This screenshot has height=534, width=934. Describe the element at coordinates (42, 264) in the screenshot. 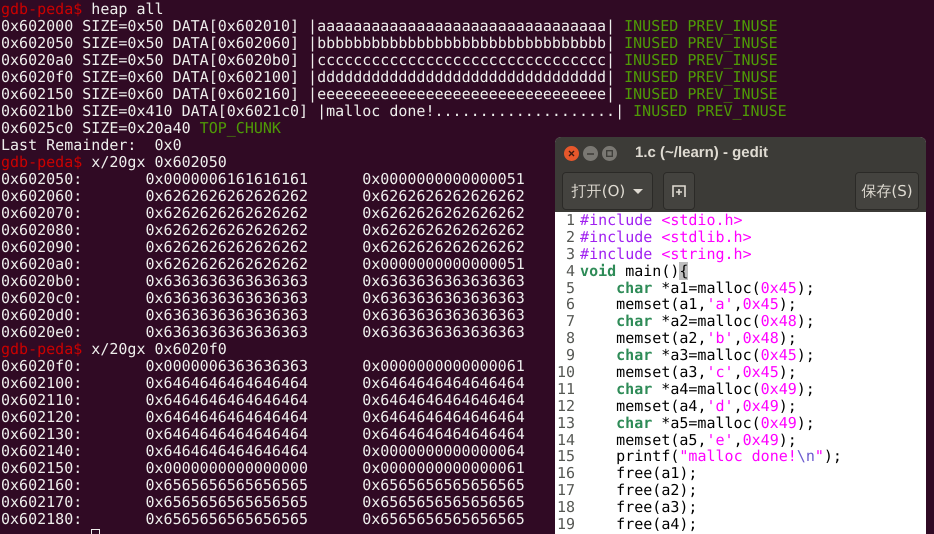

I see `memory-address: 0x6020a0:` at that location.